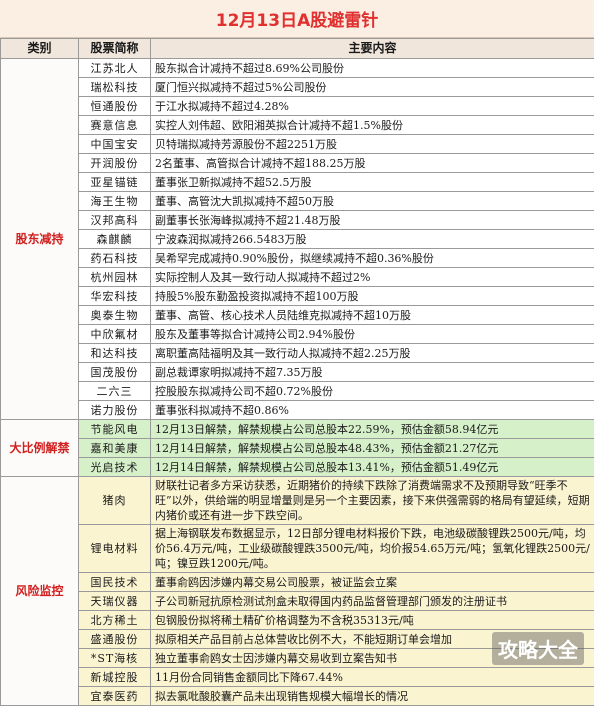 The image size is (594, 706). I want to click on content-cell: 董事张卫新拟减持不超52.5万股, so click(372, 182).